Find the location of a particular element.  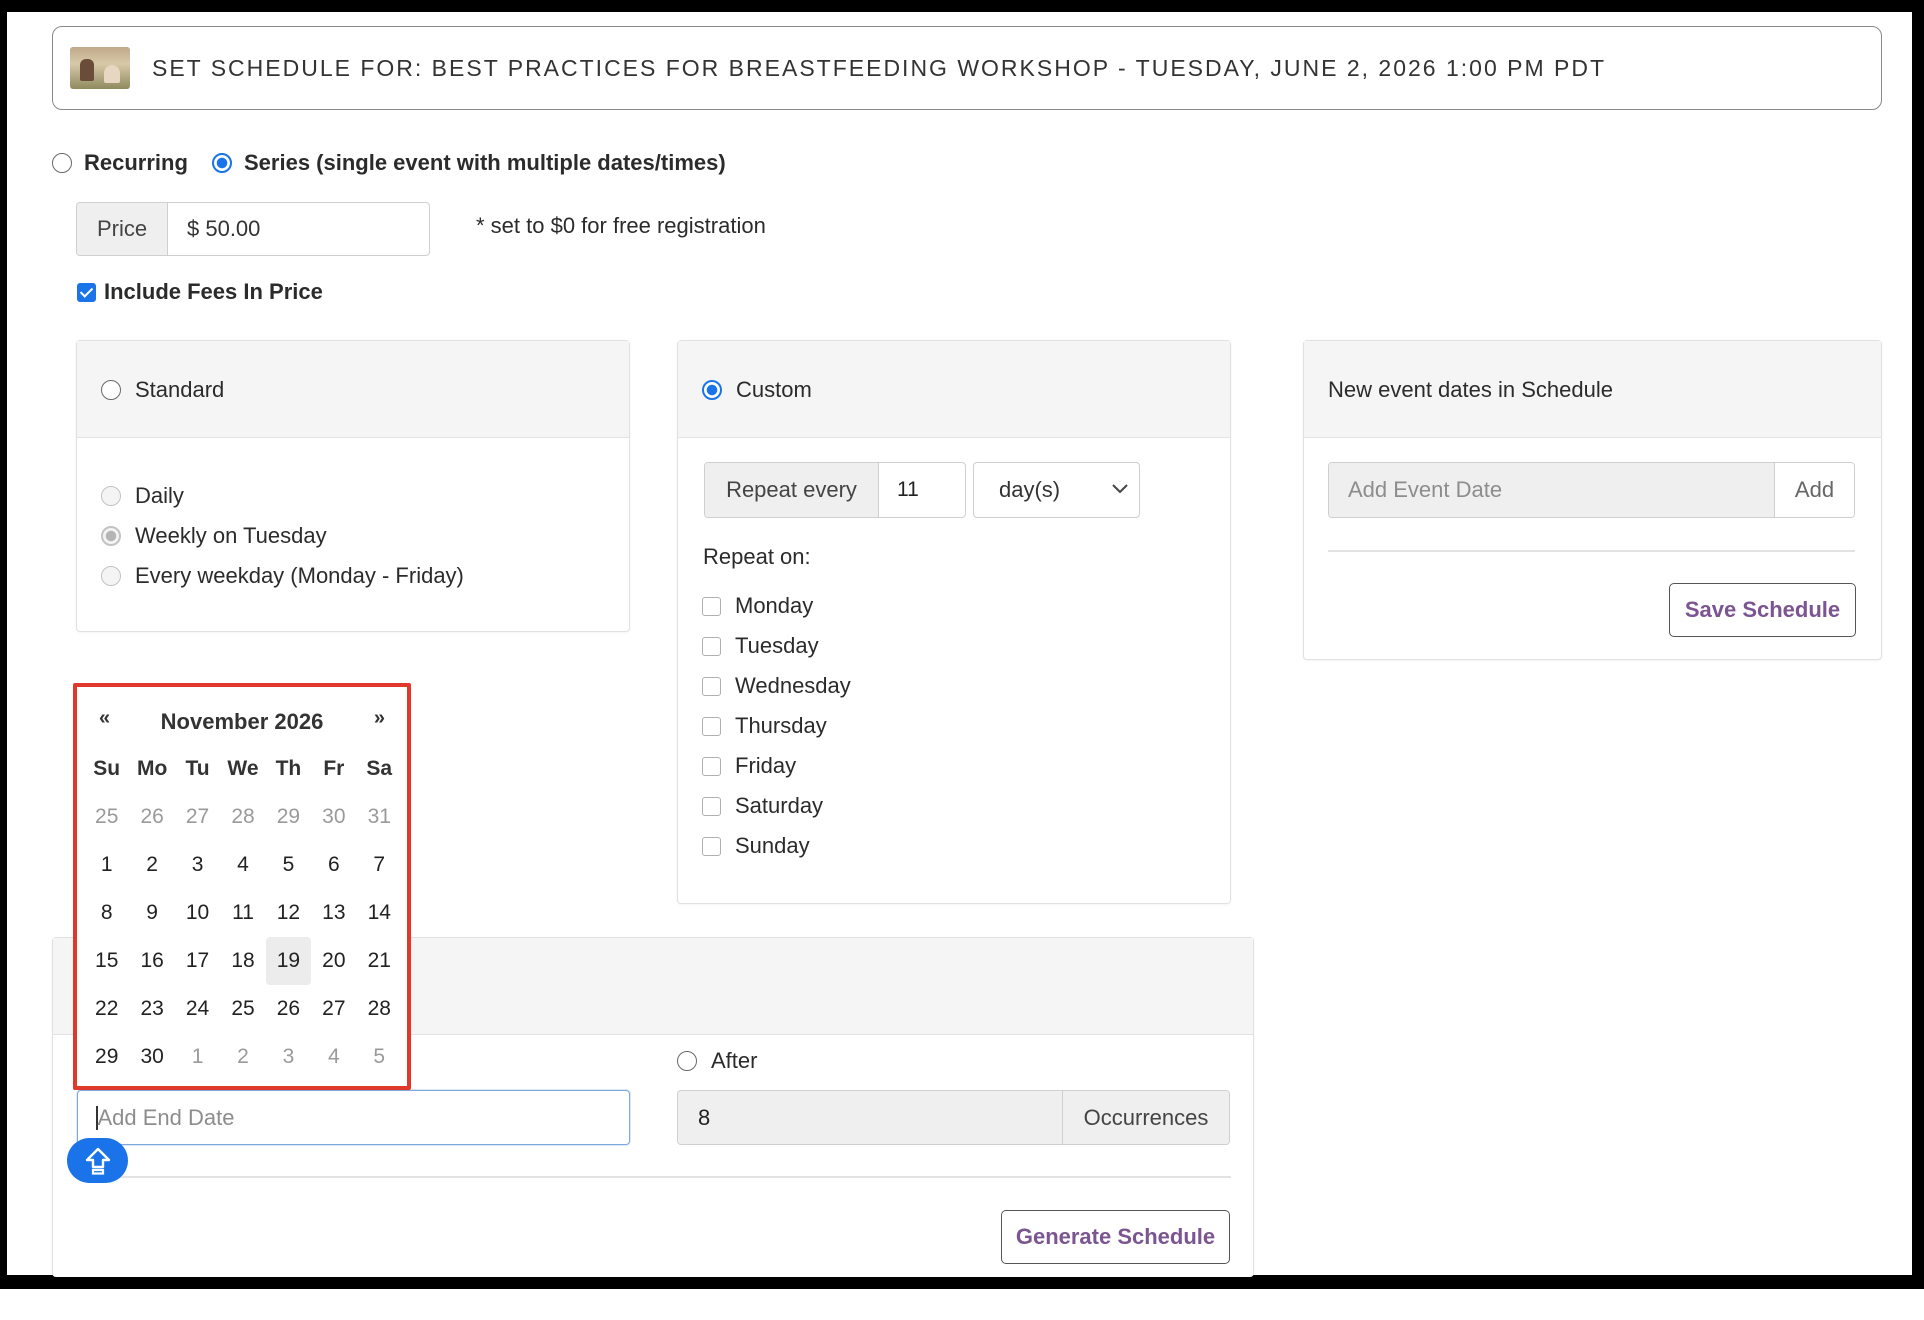

datepicker-month-title: November 2026 is located at coordinates (242, 722).